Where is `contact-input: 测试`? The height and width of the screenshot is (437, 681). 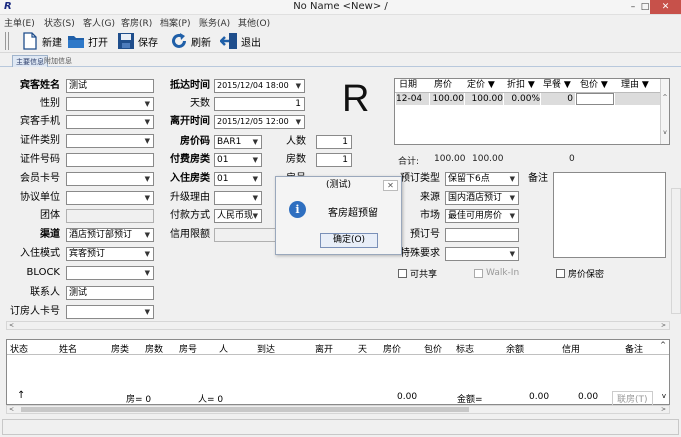
contact-input: 测试 is located at coordinates (110, 293).